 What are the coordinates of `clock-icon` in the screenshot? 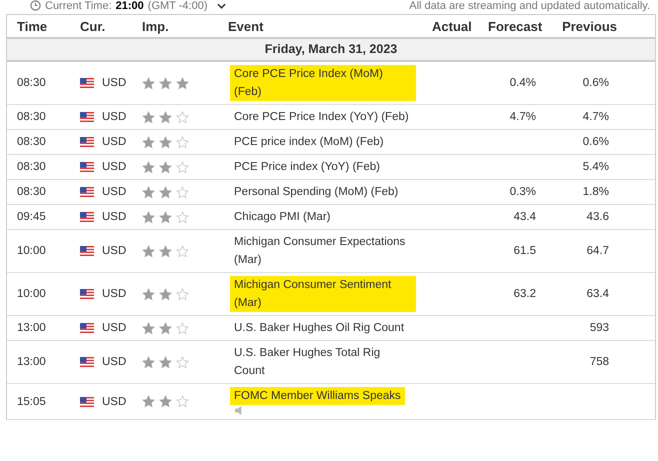 It's located at (35, 5).